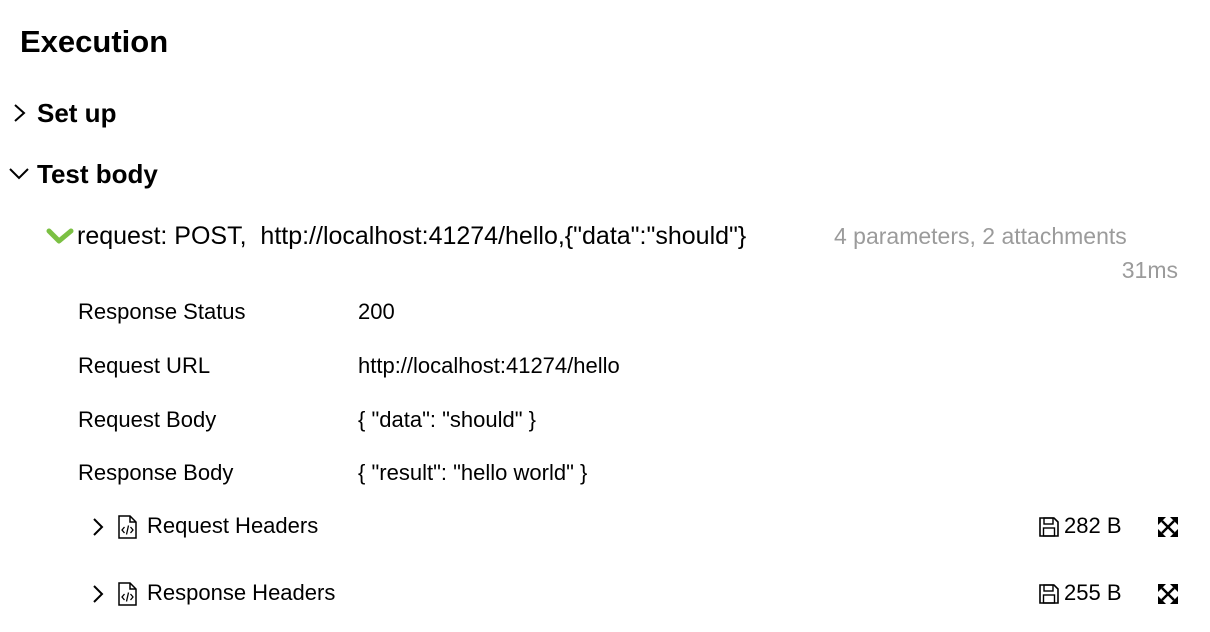 This screenshot has height=632, width=1210. What do you see at coordinates (77, 113) in the screenshot?
I see `setup-section-label: Set up` at bounding box center [77, 113].